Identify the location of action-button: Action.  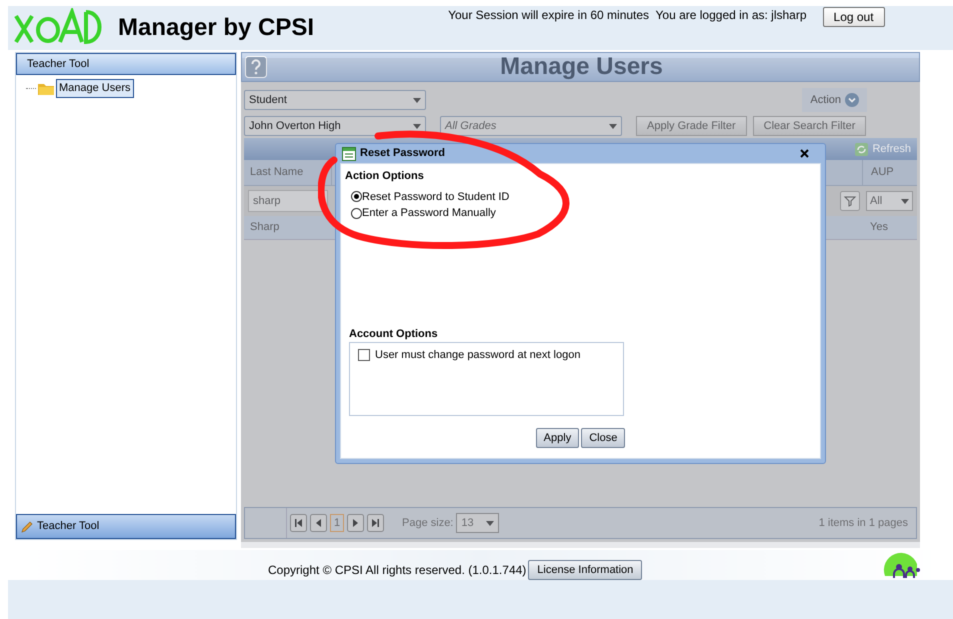
(834, 100).